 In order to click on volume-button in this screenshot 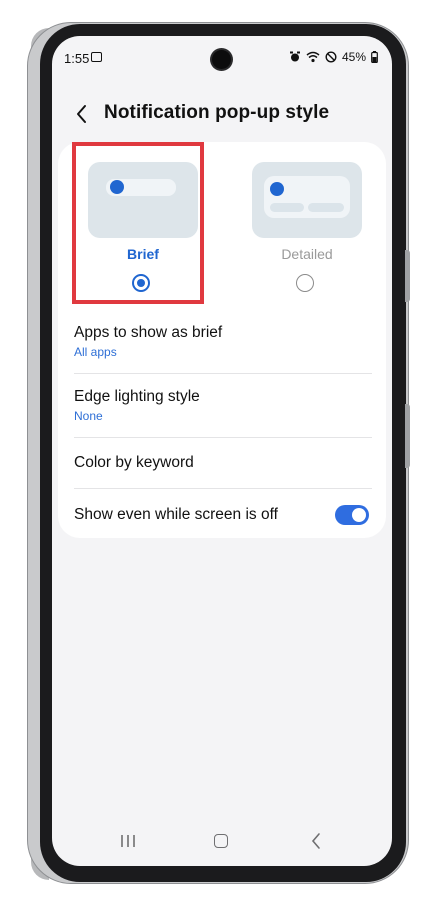, I will do `click(407, 276)`.